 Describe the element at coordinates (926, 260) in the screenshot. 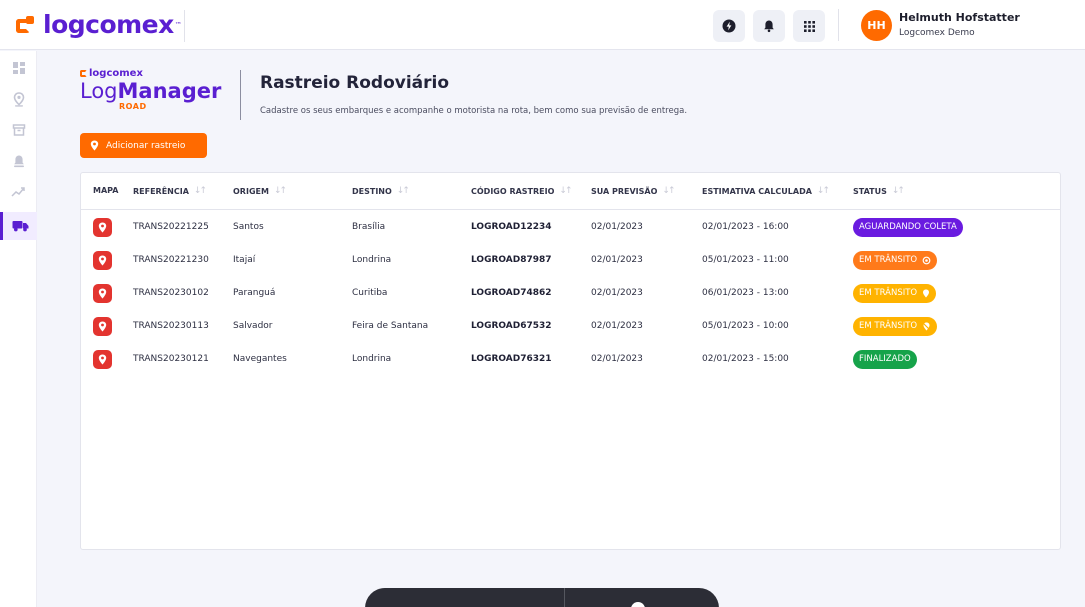

I see `target-icon` at that location.